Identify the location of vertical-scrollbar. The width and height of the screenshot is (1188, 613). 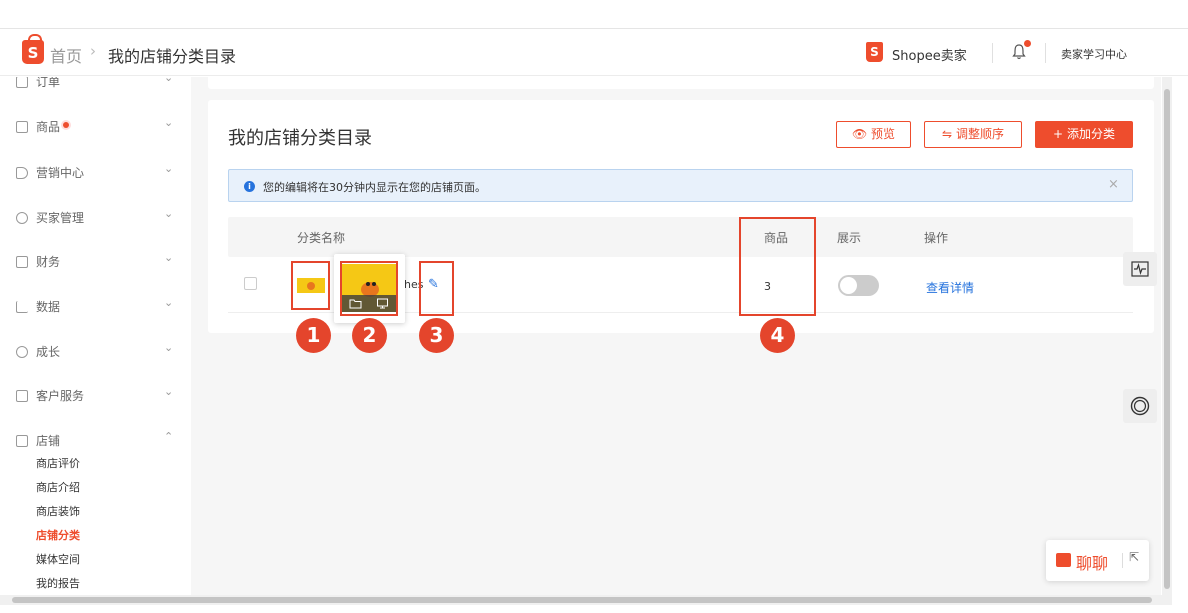
(1167, 336).